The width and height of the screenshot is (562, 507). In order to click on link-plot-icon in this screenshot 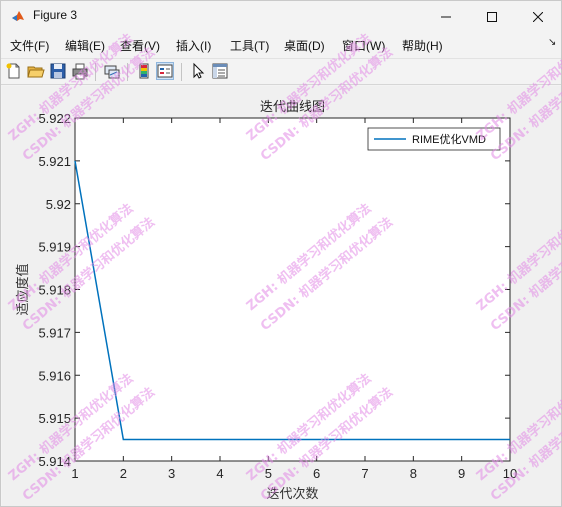, I will do `click(112, 71)`.